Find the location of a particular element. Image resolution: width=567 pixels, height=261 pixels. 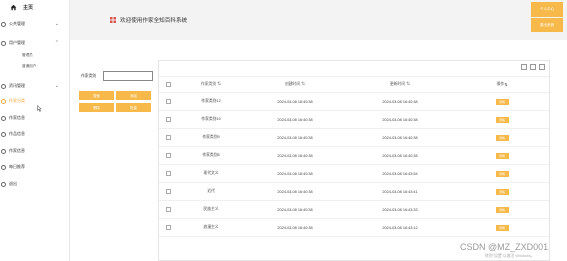

cell-updated: 2024-03-08 16:43:12 is located at coordinates (400, 227).